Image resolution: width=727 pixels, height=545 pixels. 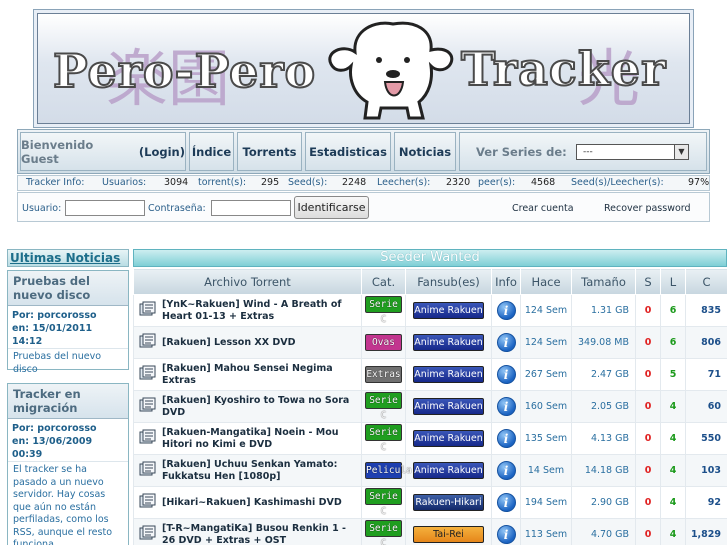 I want to click on password-input, so click(x=251, y=208).